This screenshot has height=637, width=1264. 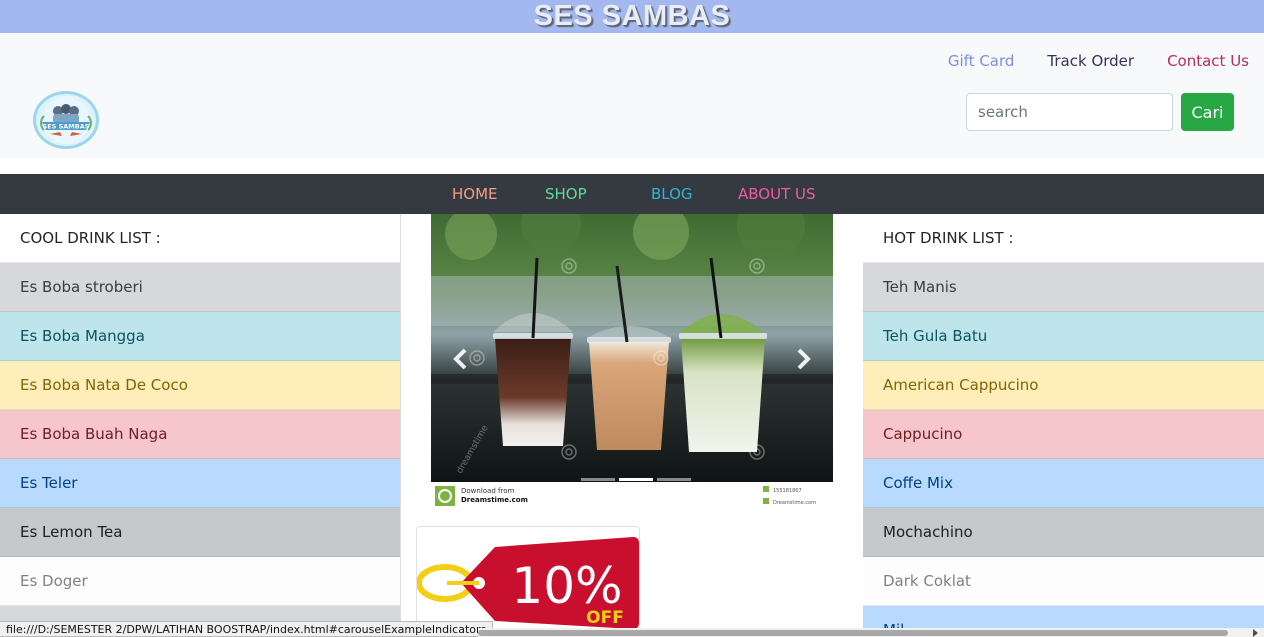 I want to click on main-navbar: HOME SHOP BLOG ABOUT US, so click(x=632, y=194).